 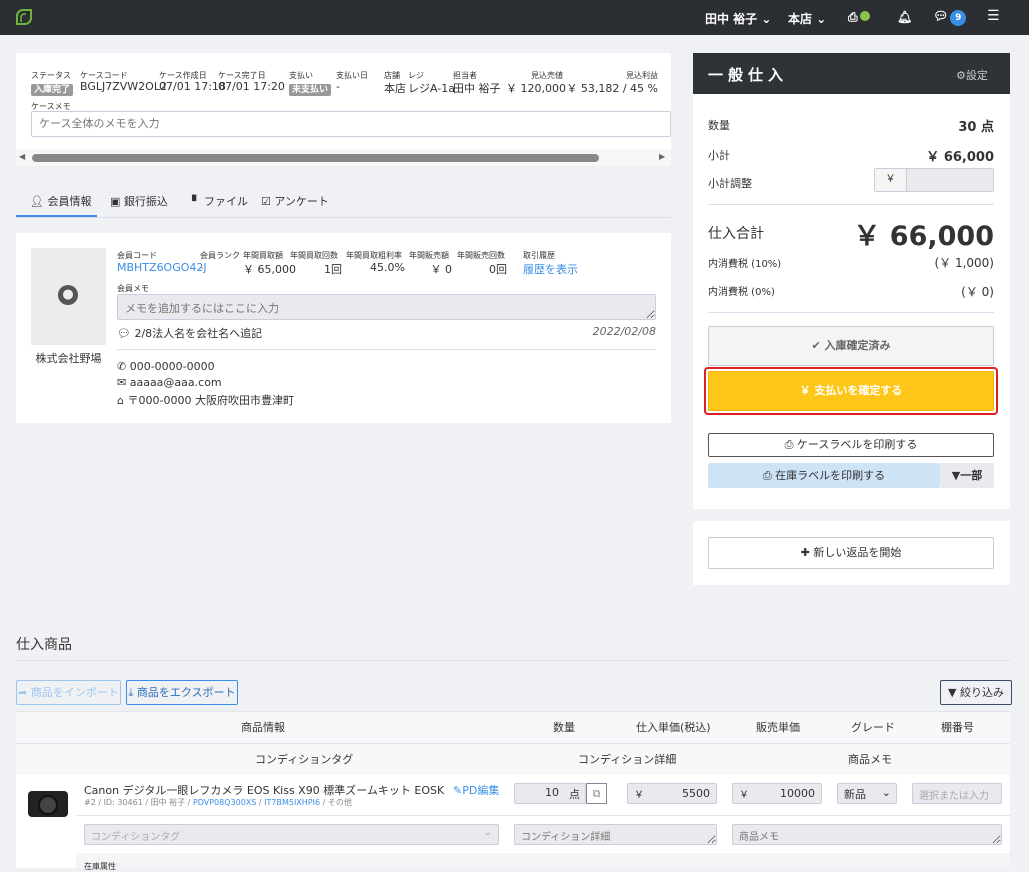 I want to click on partial-label: 一部, so click(x=971, y=475).